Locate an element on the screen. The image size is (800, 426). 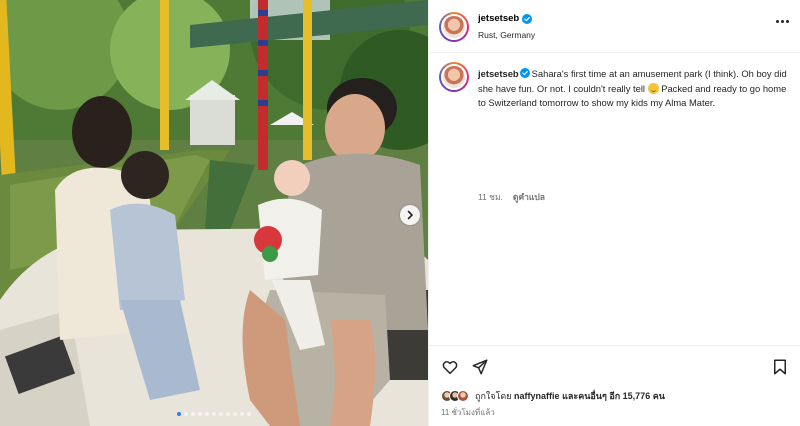
heart-icon is located at coordinates (450, 367).